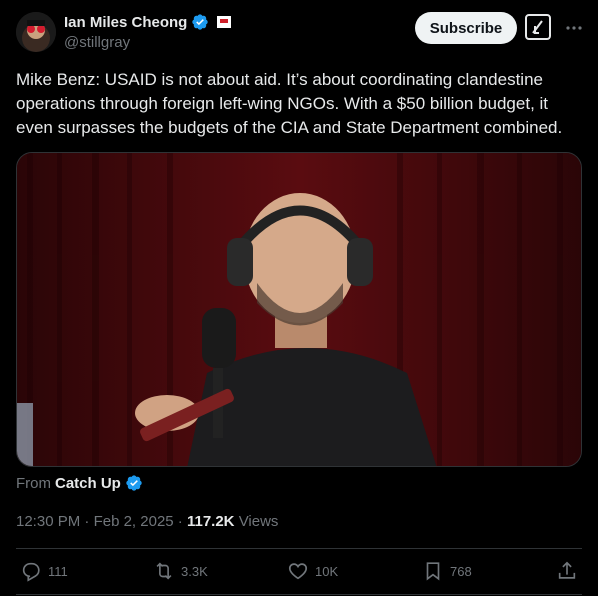 This screenshot has height=596, width=598. Describe the element at coordinates (327, 571) in the screenshot. I see `like-count: 10K` at that location.